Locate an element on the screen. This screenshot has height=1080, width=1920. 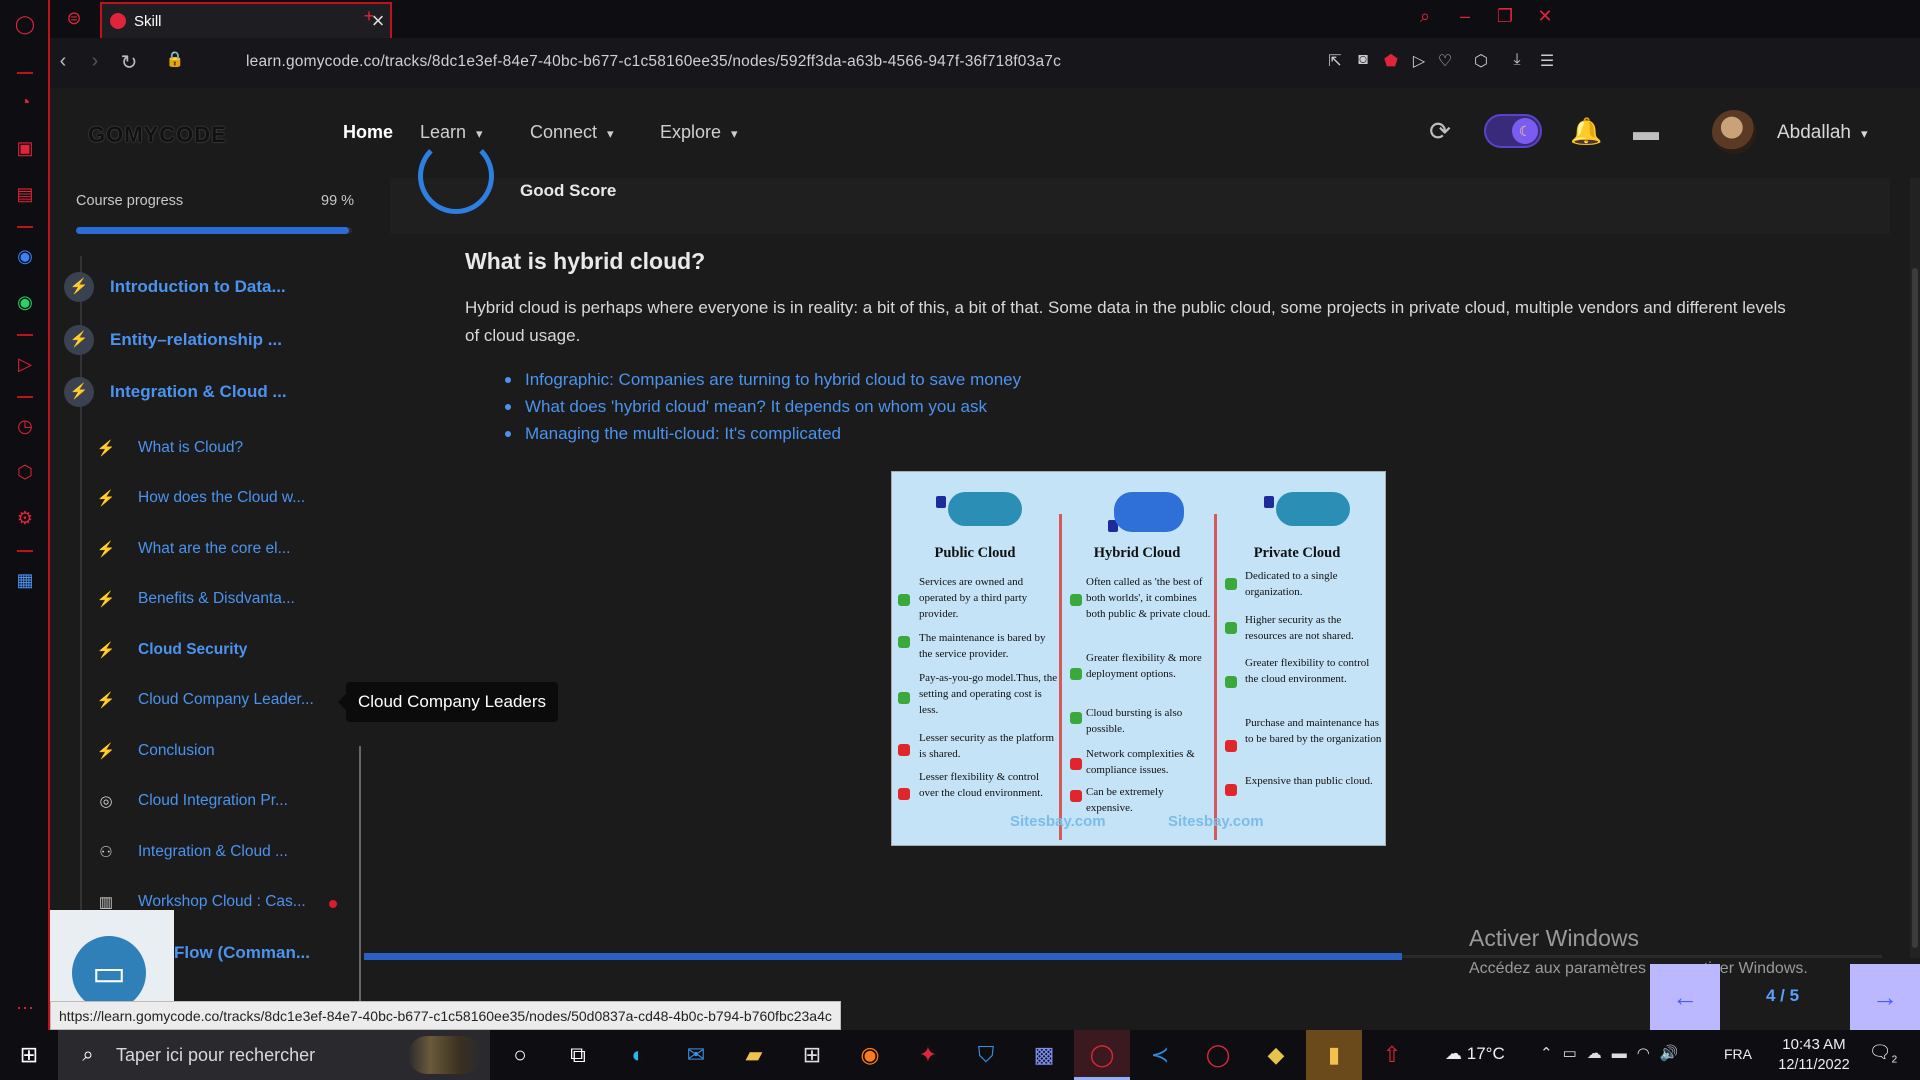
history-icon: ◷ is located at coordinates (25, 426).